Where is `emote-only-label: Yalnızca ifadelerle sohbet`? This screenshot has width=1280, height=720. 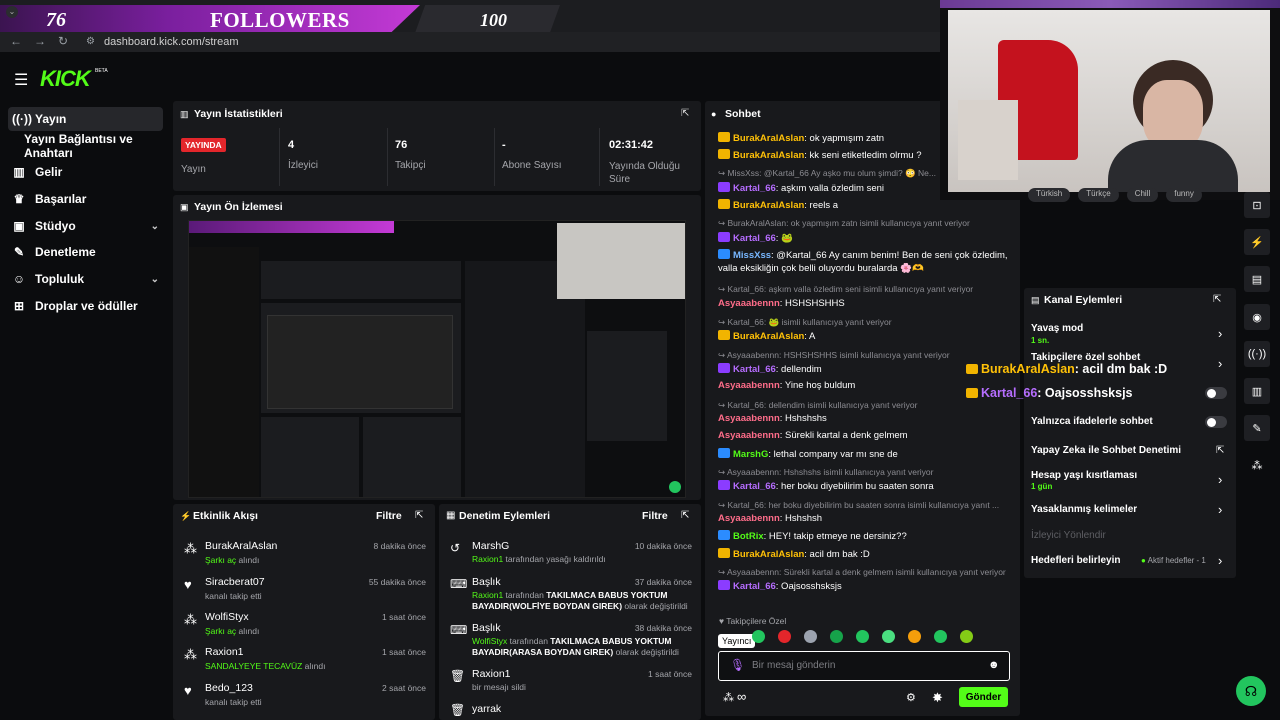 emote-only-label: Yalnızca ifadelerle sohbet is located at coordinates (1092, 421).